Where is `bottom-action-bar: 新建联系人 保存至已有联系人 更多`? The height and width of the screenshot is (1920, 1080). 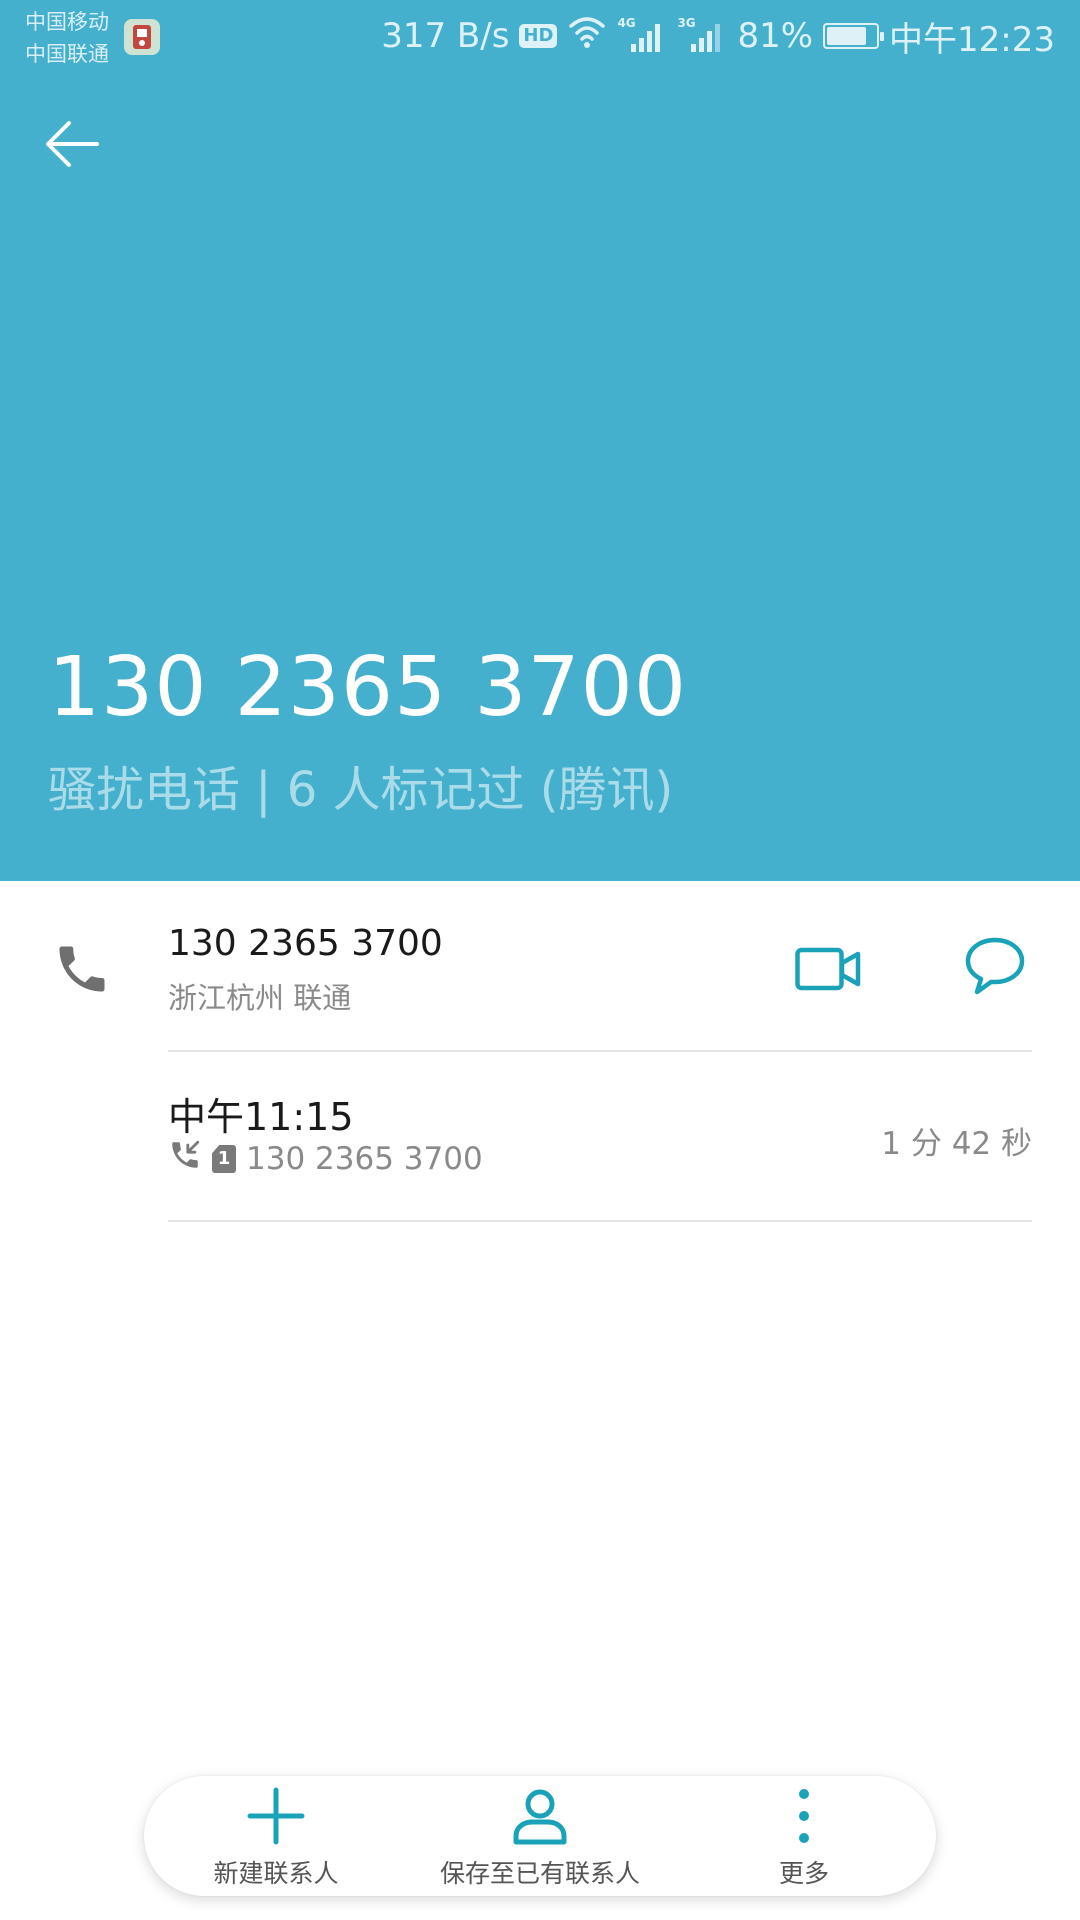
bottom-action-bar: 新建联系人 保存至已有联系人 更多 is located at coordinates (540, 1836).